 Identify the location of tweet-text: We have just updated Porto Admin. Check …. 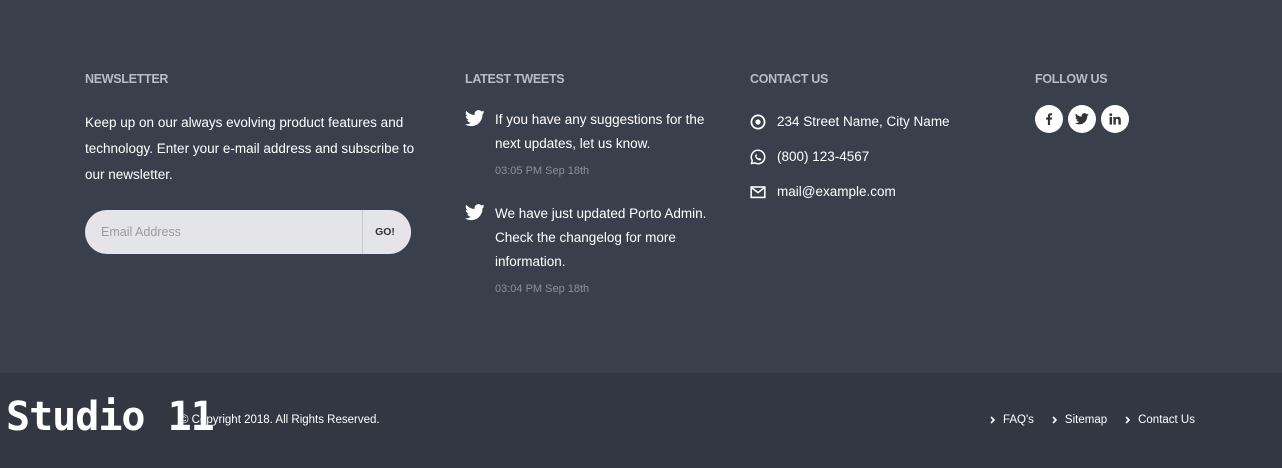
(601, 237).